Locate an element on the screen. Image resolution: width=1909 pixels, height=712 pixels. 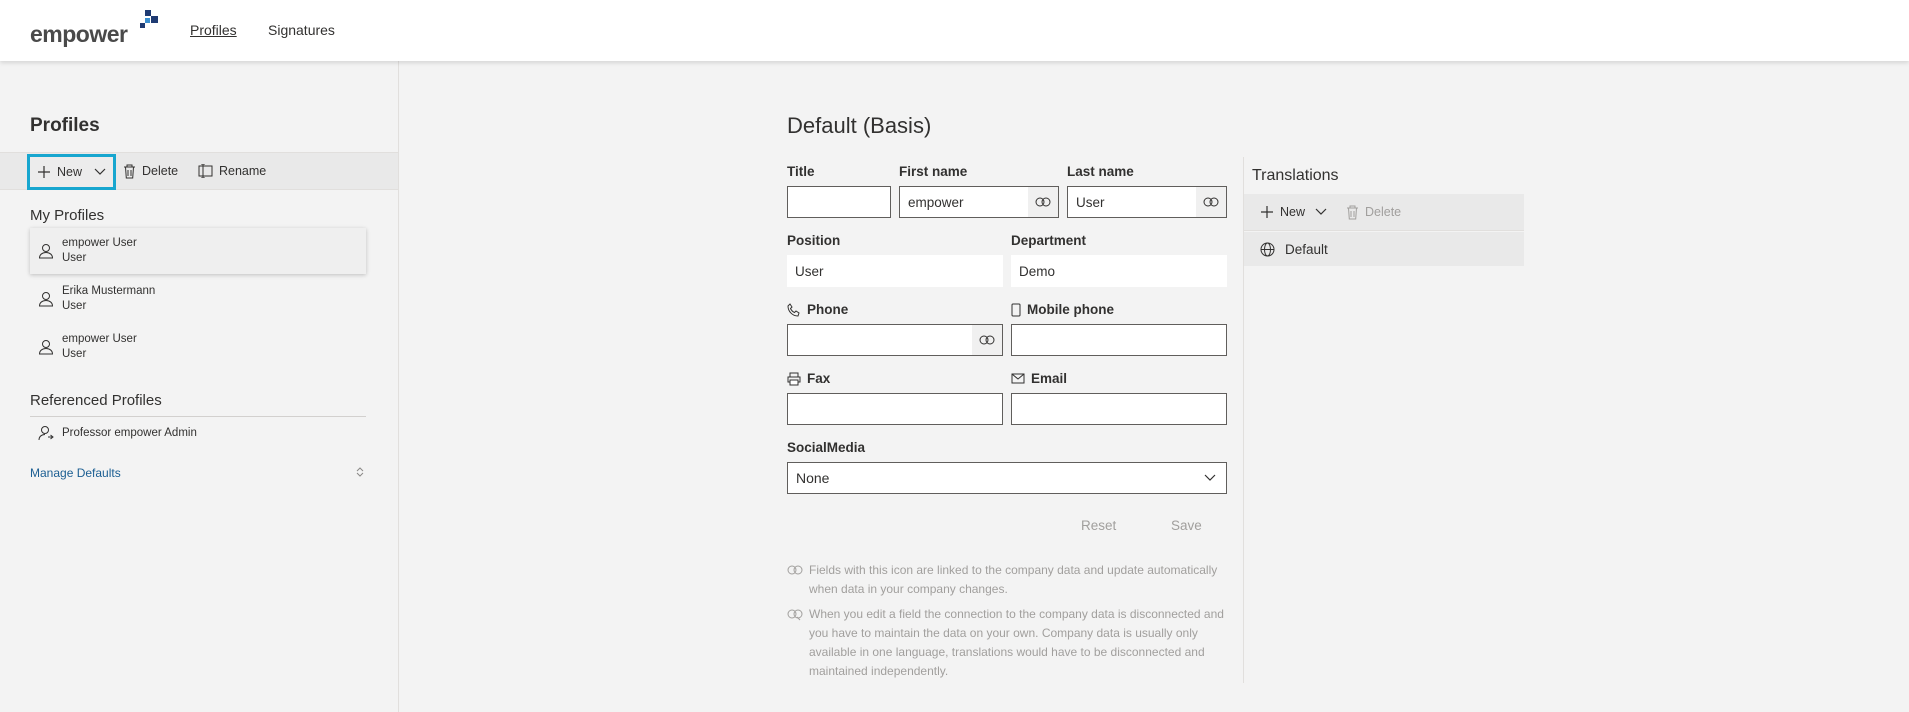
title-label: Title is located at coordinates (801, 171).